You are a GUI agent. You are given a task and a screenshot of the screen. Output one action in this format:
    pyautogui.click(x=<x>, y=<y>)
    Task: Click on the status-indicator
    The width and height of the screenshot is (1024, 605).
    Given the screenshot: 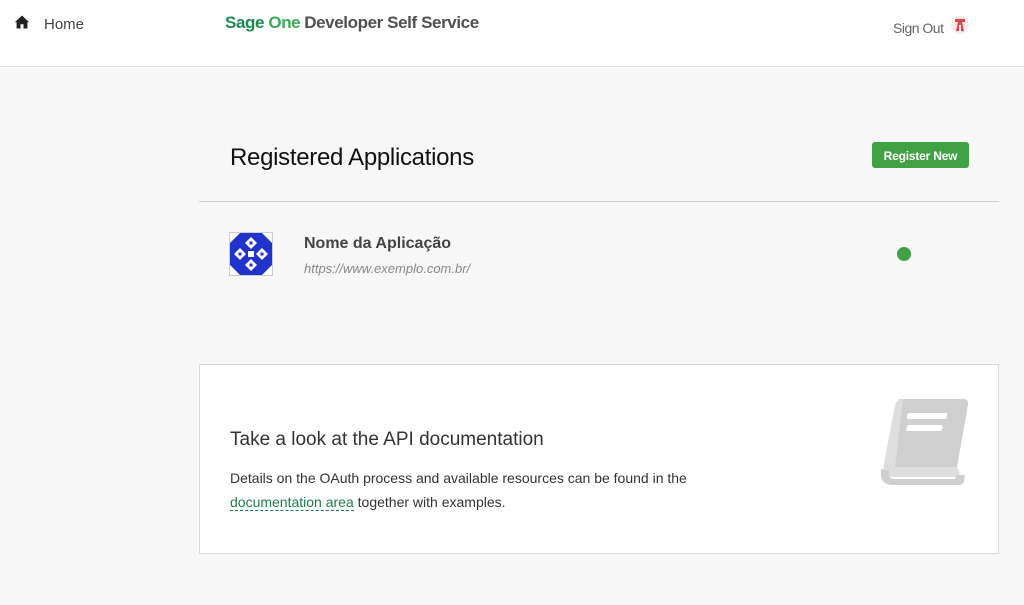 What is the action you would take?
    pyautogui.click(x=904, y=254)
    